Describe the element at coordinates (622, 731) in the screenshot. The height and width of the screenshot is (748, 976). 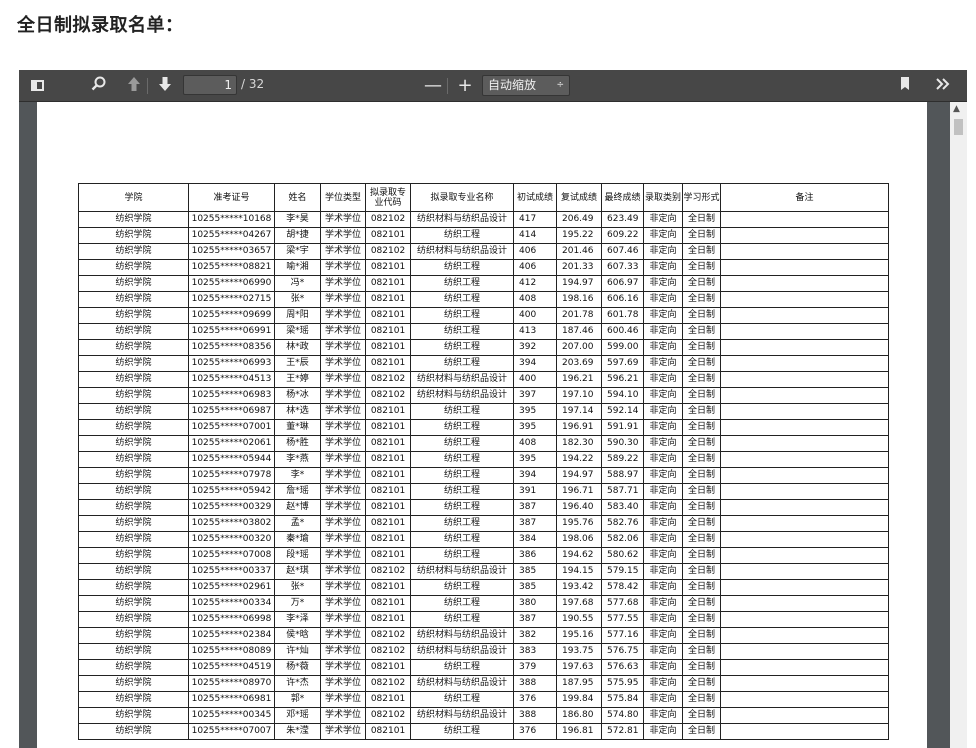
I see `table-cell: 572.81` at that location.